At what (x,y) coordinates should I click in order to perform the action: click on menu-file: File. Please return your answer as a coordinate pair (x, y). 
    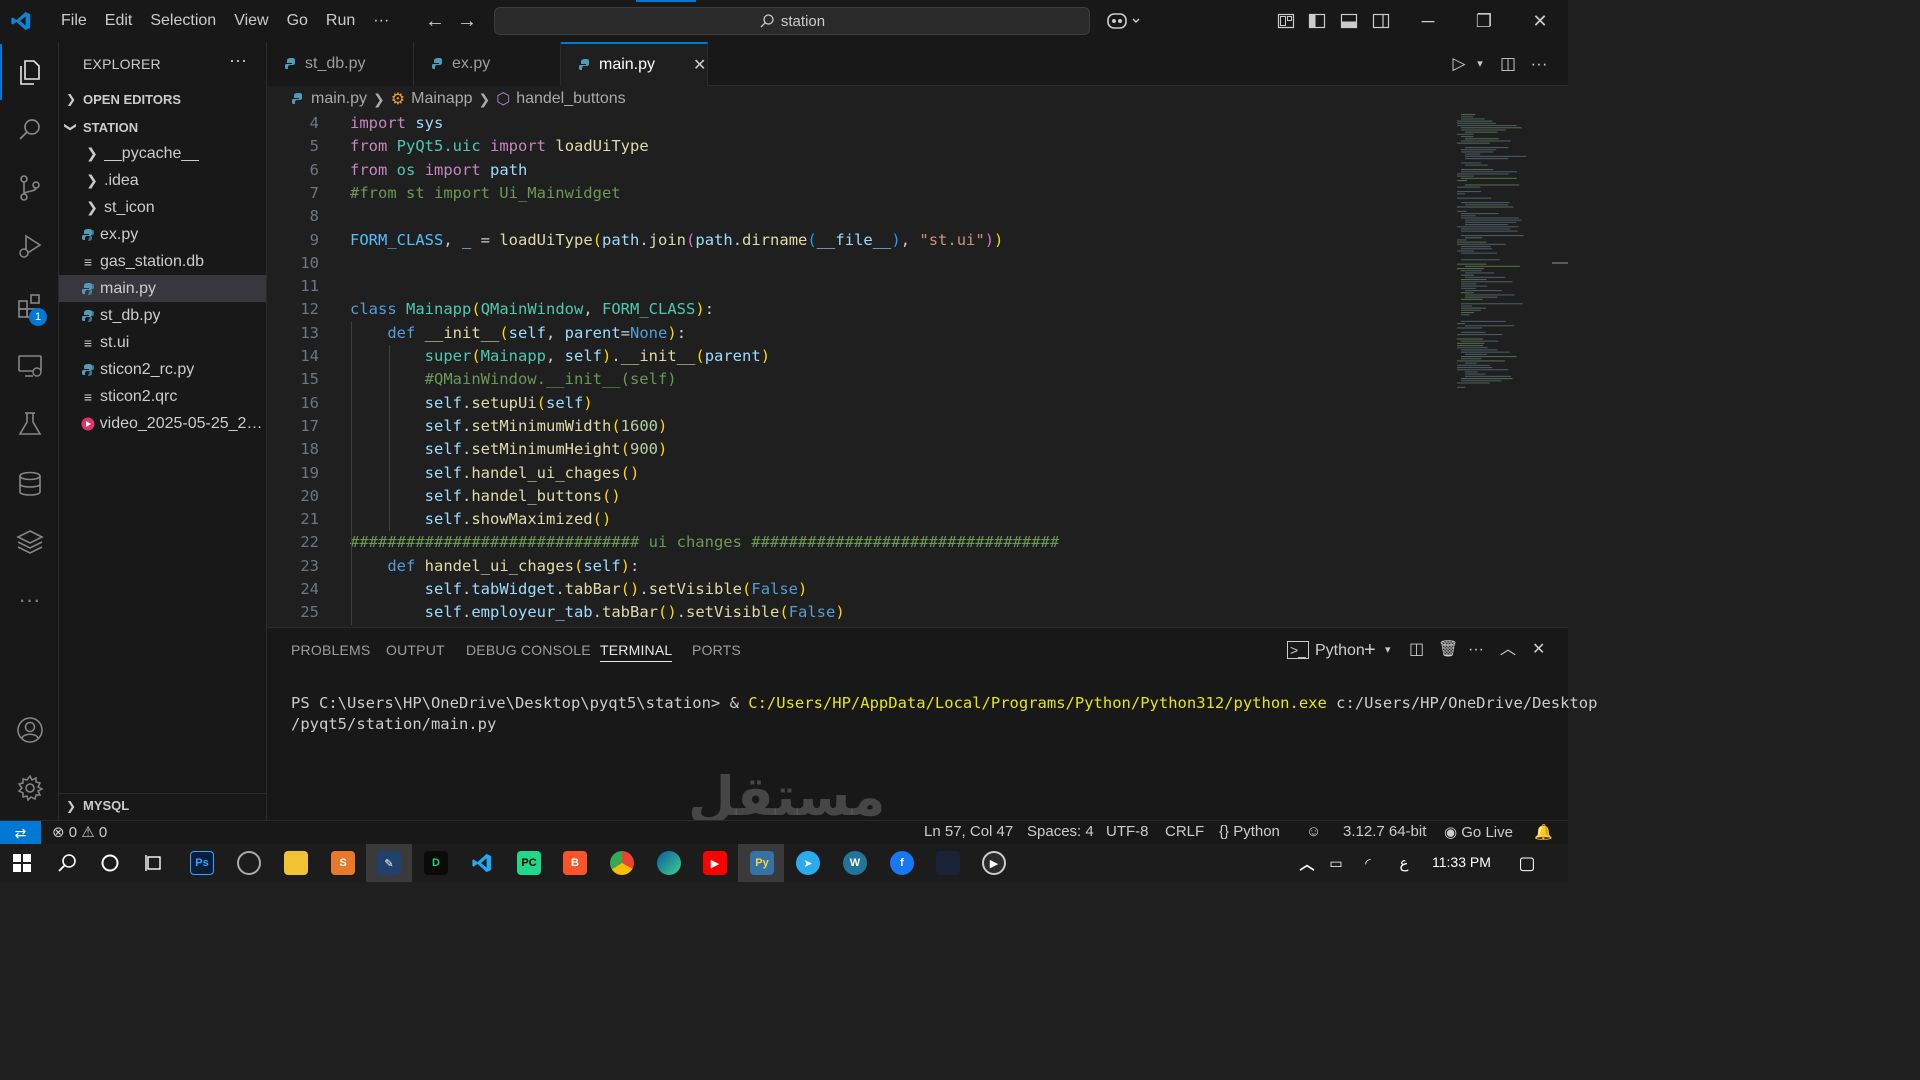
    Looking at the image, I should click on (74, 21).